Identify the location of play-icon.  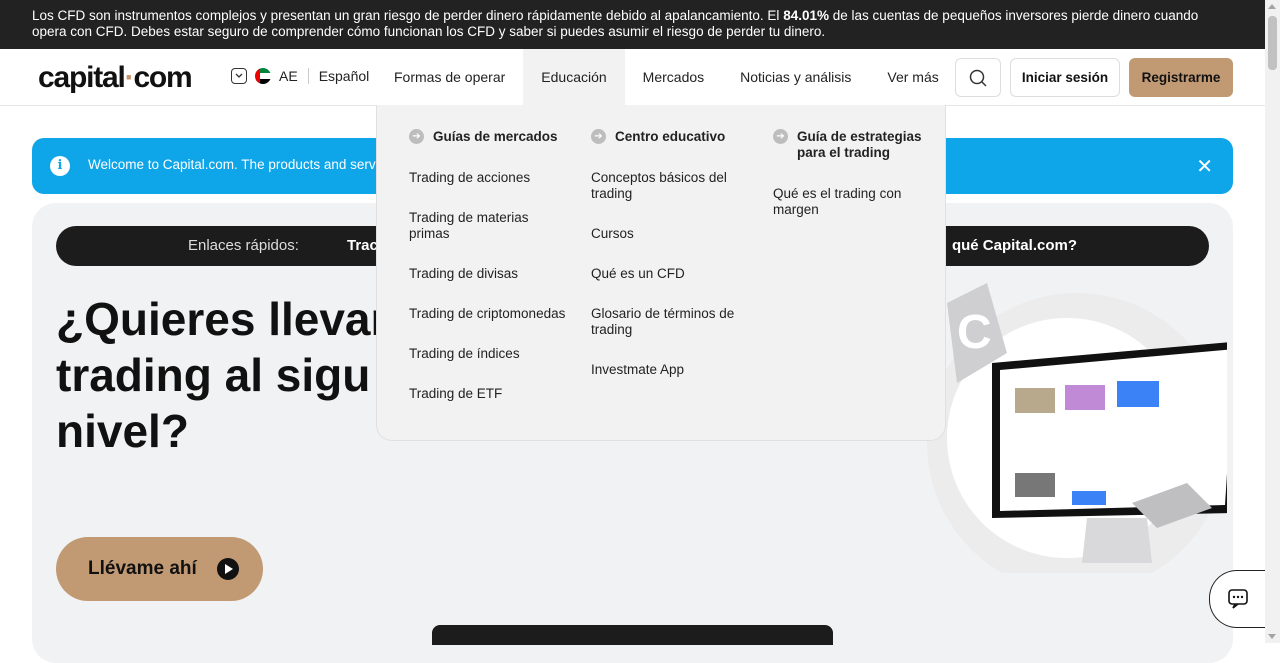
(228, 569).